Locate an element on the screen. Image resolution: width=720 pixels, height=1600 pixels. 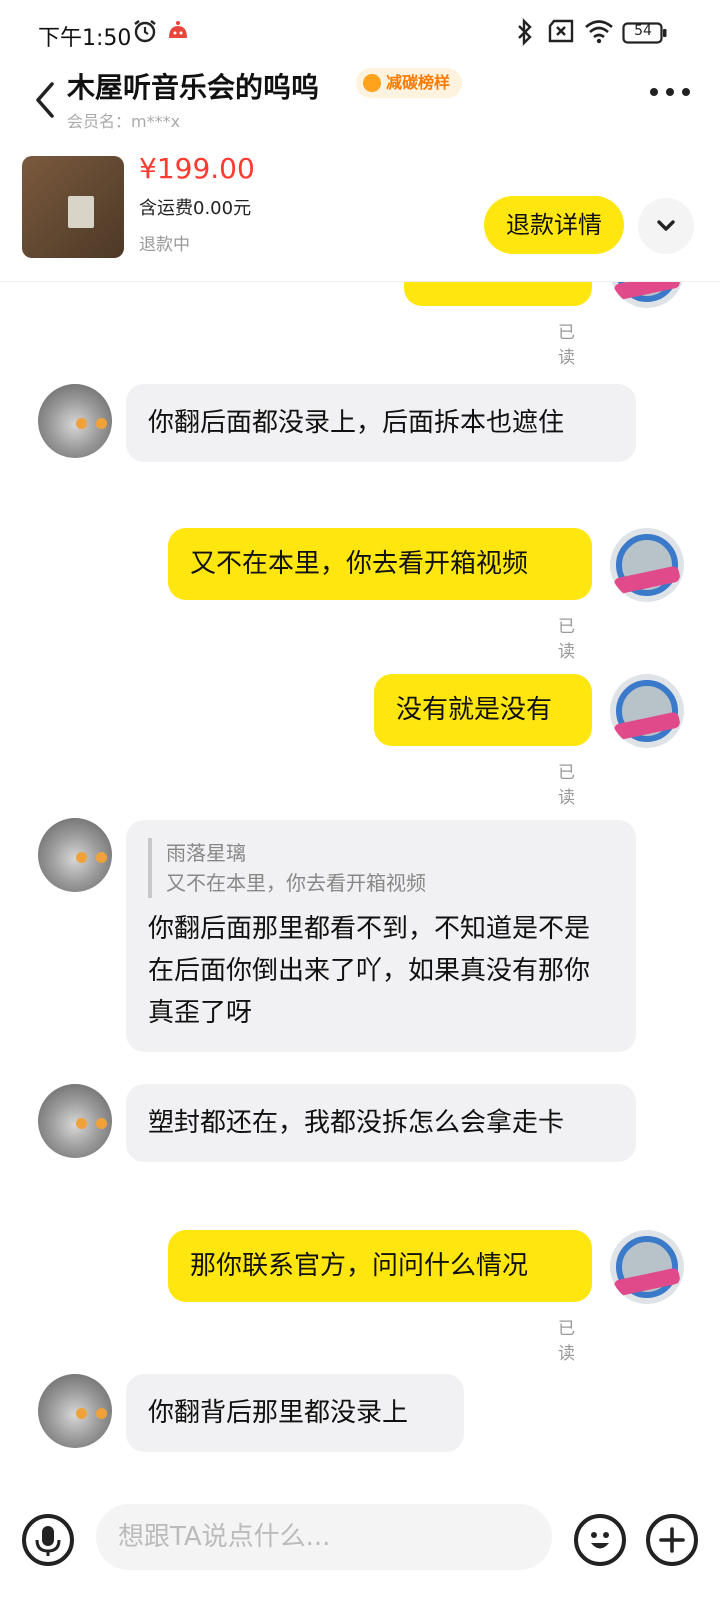
plus-icon is located at coordinates (672, 1540).